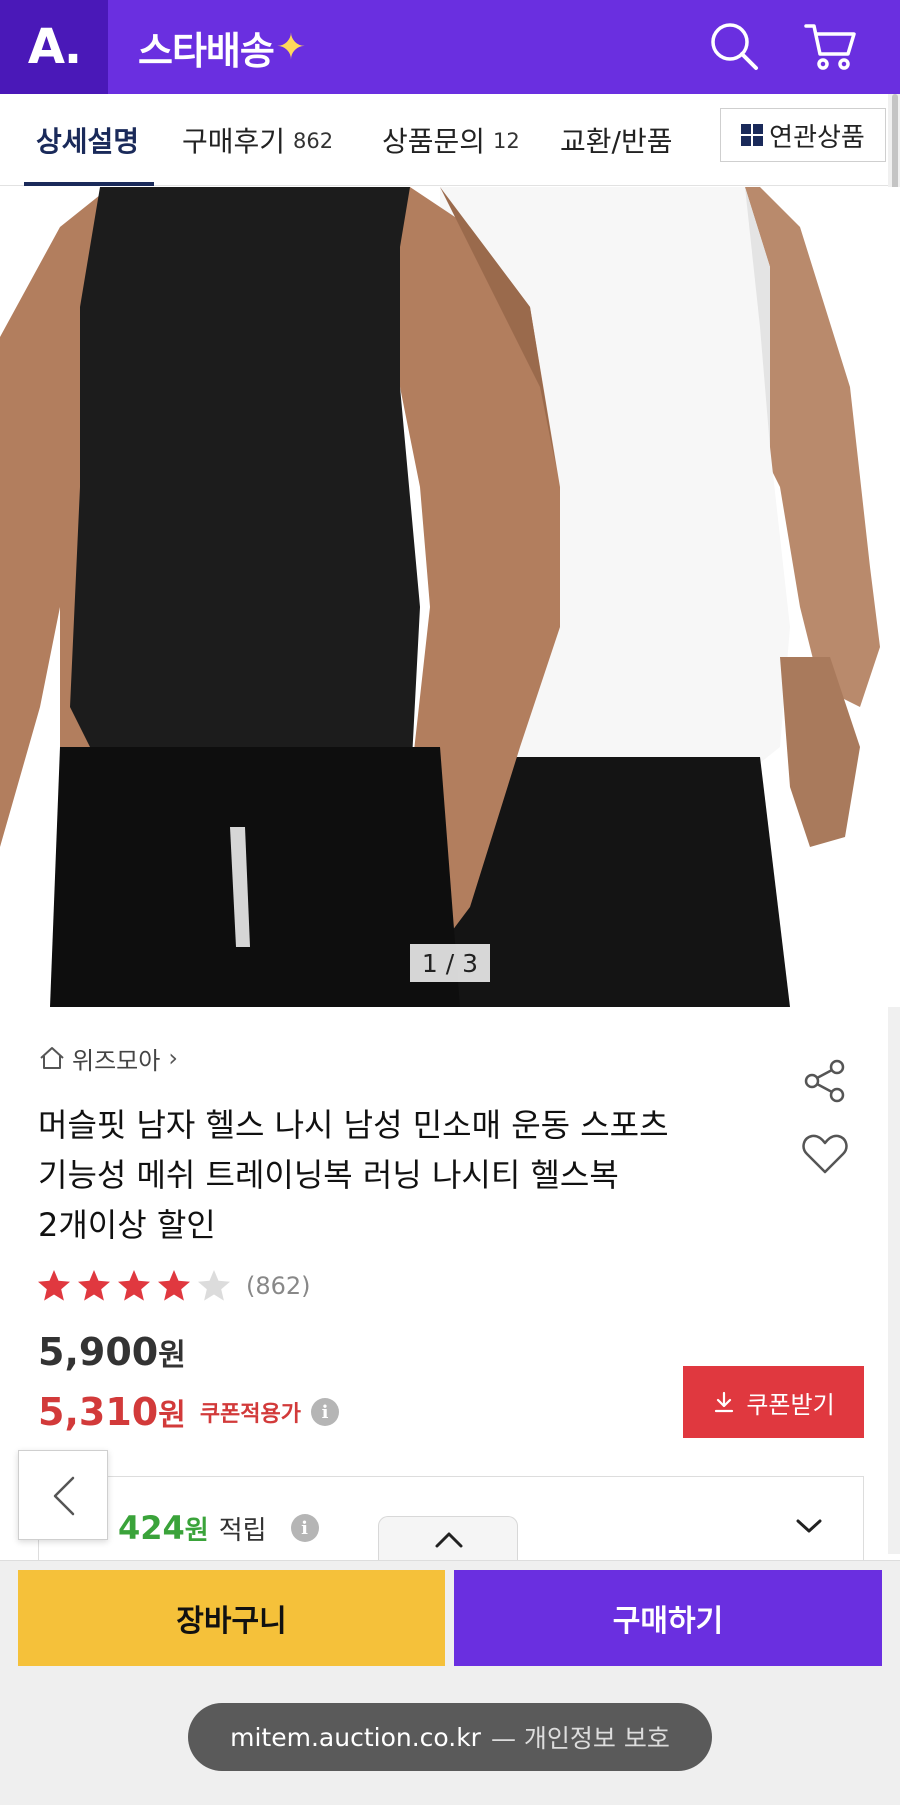 The image size is (900, 1805). I want to click on tab-count: 862, so click(313, 141).